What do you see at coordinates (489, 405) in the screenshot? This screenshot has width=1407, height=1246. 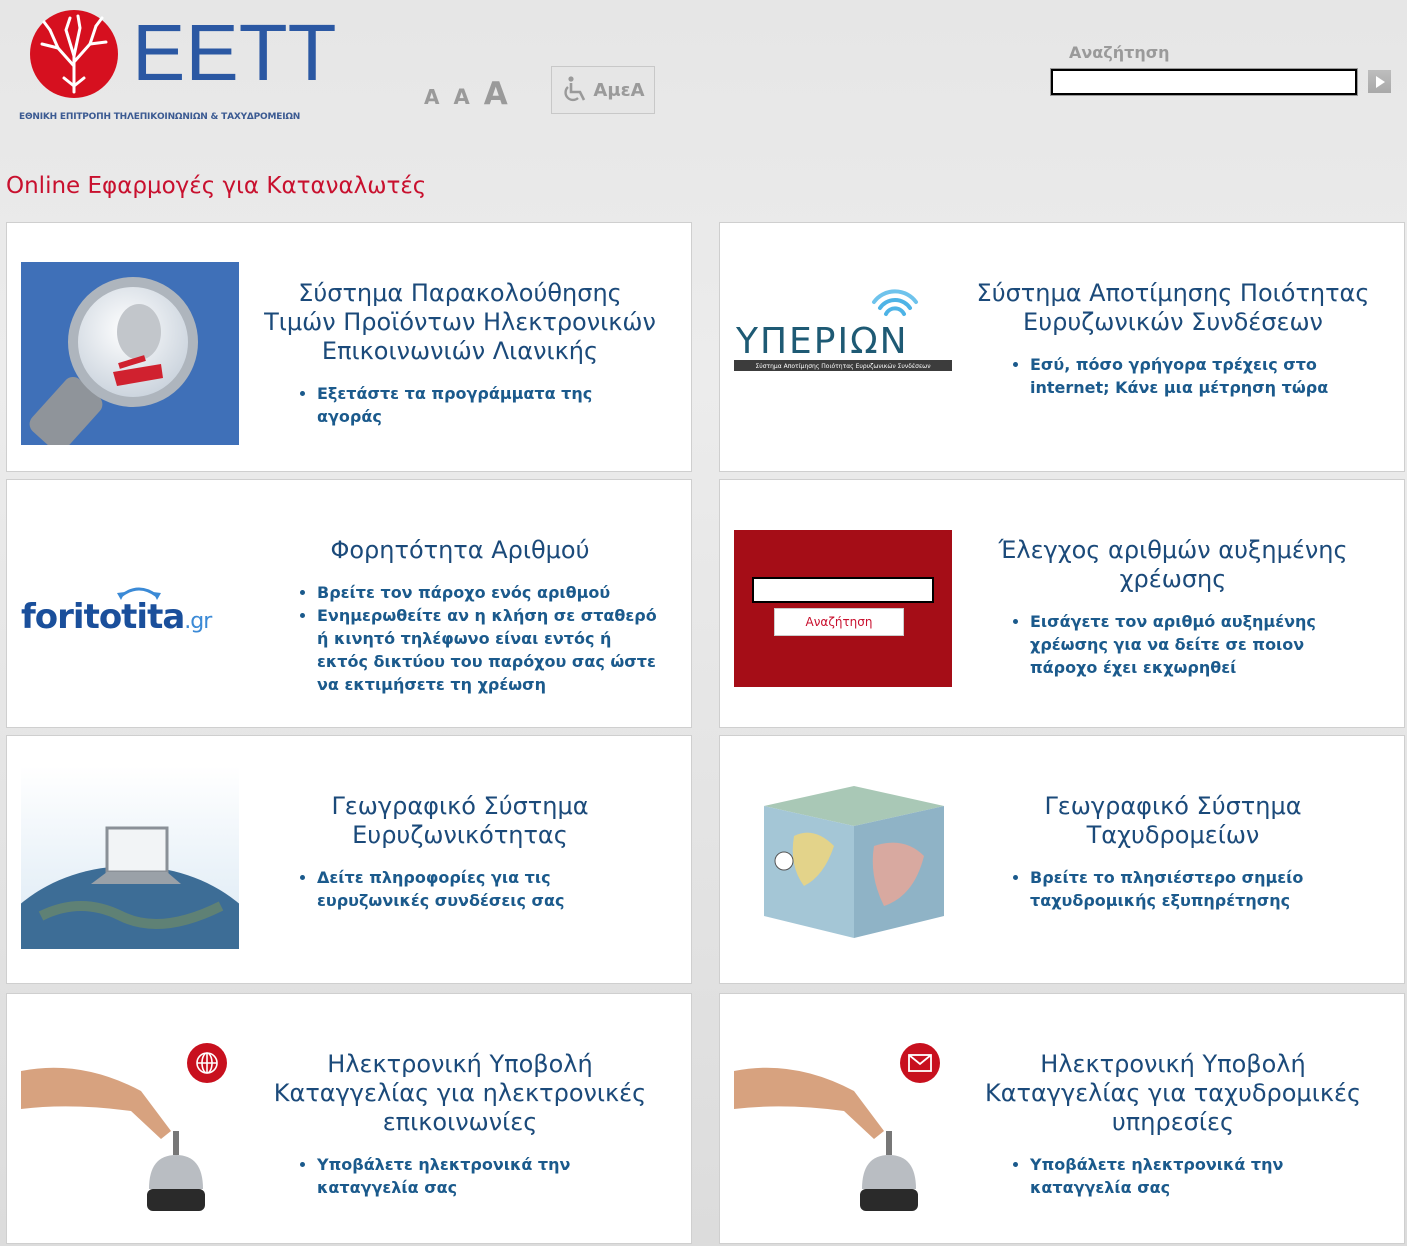 I see `card-bullet-link: Εξετάστε τα προγράμματα της αγοράς` at bounding box center [489, 405].